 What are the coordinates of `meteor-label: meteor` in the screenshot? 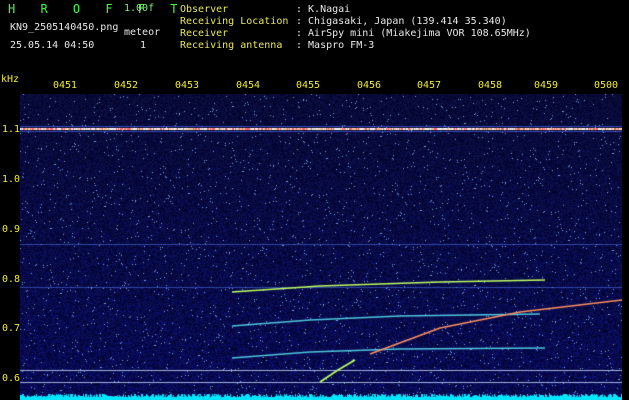 It's located at (142, 32).